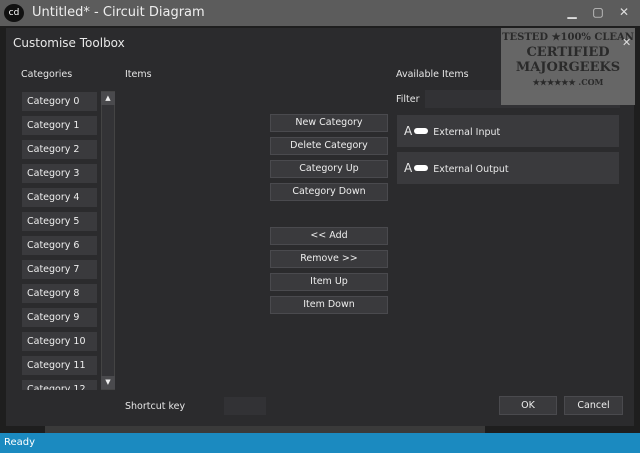 The height and width of the screenshot is (453, 640). I want to click on category-up-button: Category Up, so click(329, 169).